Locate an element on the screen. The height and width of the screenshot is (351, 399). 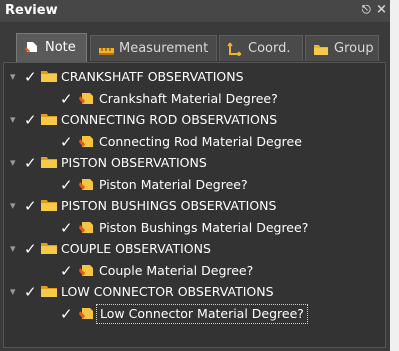
tab-note-label: Note is located at coordinates (60, 47).